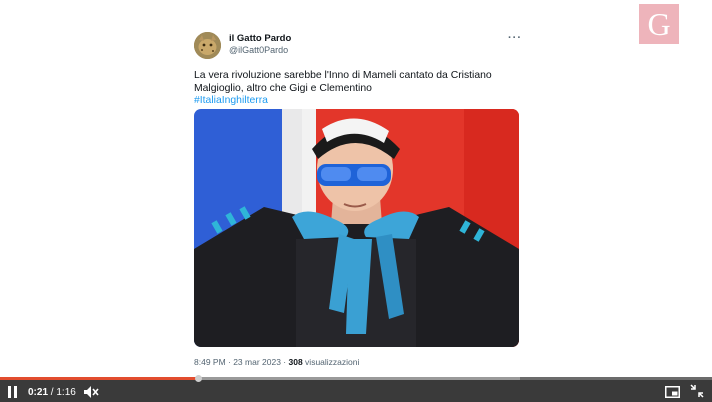 The height and width of the screenshot is (402, 712). I want to click on tweet-timestamp: 8:49 PM · 23 mar 2023 ·, so click(241, 362).